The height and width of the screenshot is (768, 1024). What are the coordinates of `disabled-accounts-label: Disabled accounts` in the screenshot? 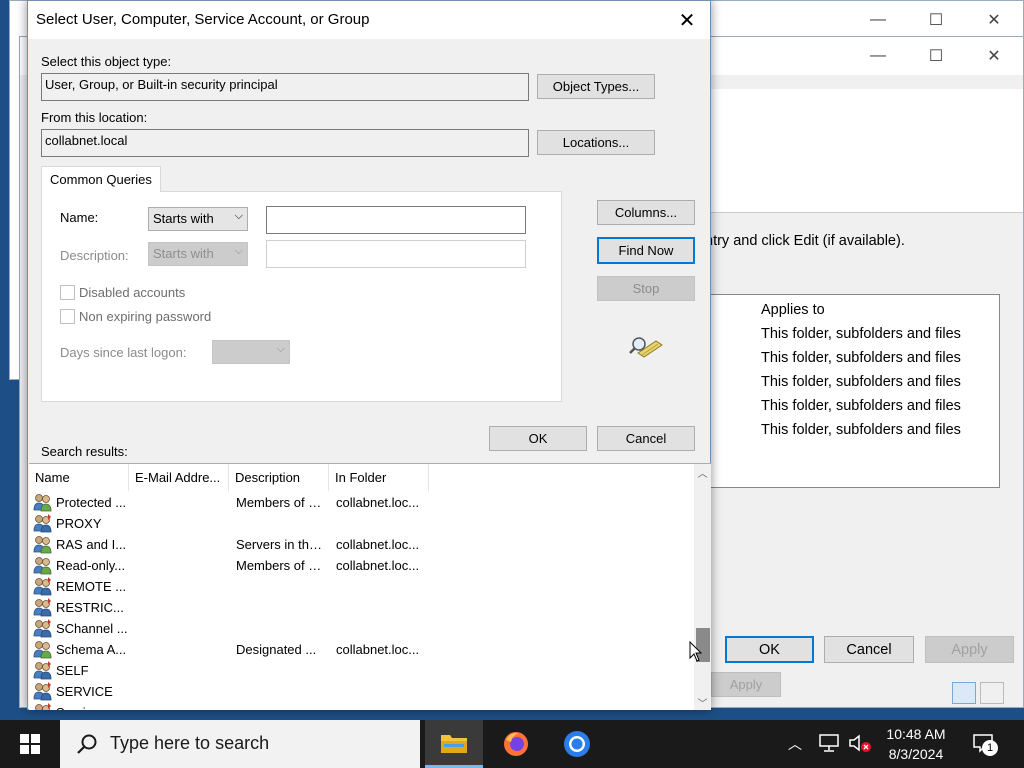 It's located at (132, 292).